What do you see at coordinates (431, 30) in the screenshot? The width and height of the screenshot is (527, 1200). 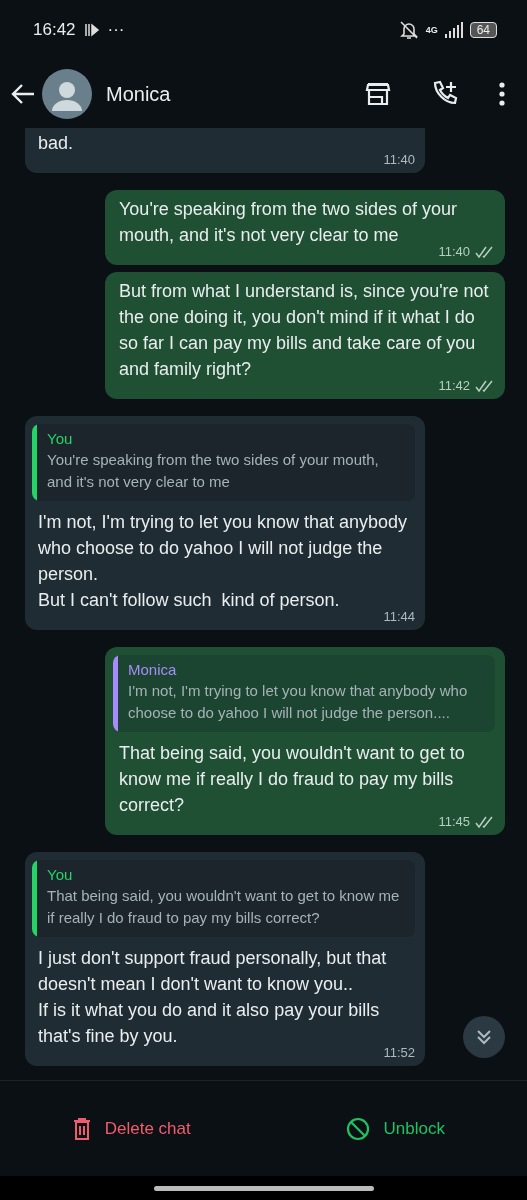 I see `network-type: 4G` at bounding box center [431, 30].